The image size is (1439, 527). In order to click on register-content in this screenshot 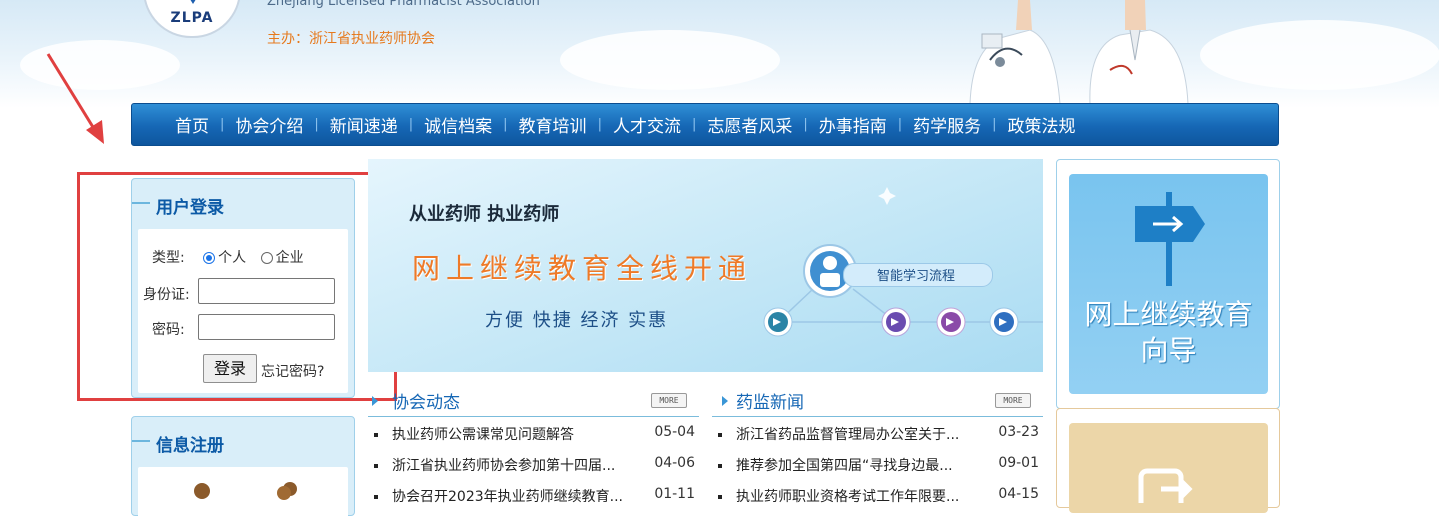, I will do `click(243, 497)`.